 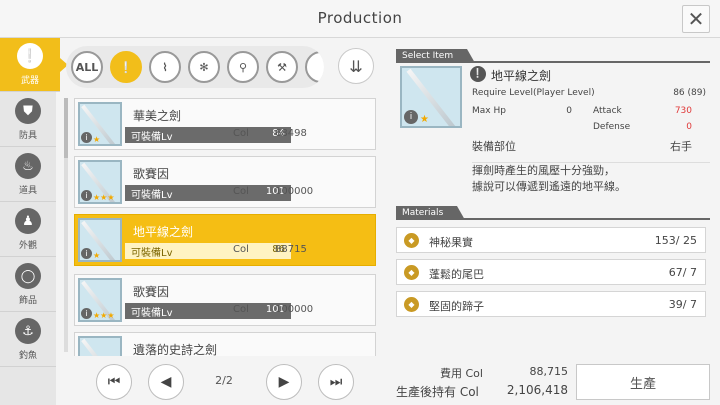 I want to click on category-label: 釣魚, so click(x=27, y=356).